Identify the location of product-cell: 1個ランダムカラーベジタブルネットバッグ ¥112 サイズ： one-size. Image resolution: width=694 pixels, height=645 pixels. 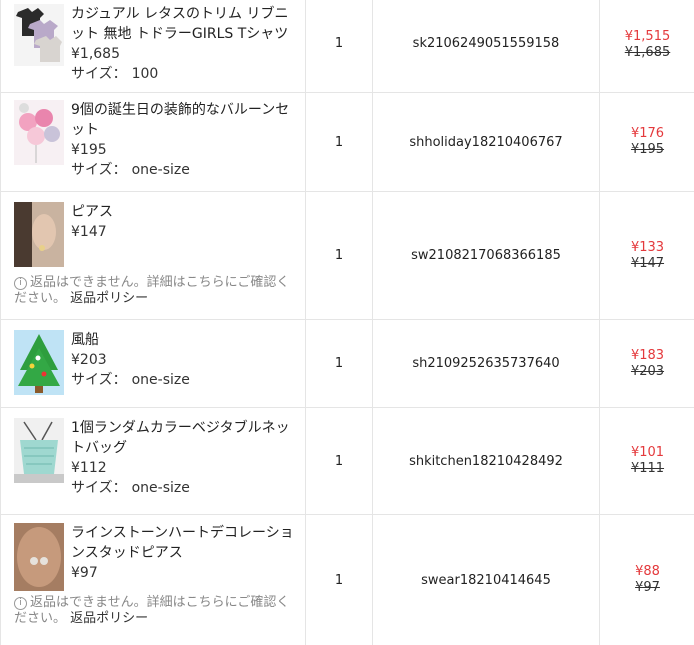
(153, 461).